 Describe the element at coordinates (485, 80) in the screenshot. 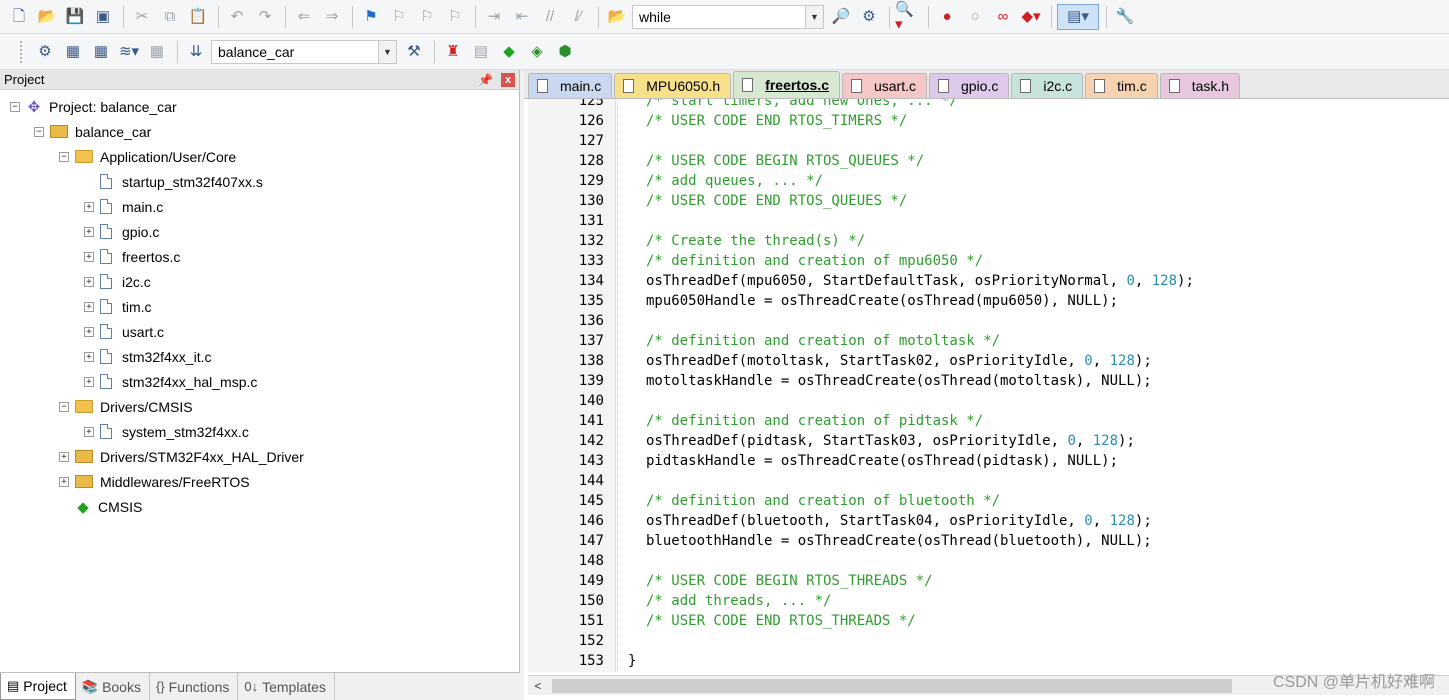

I see `pin-icon: 📌` at that location.